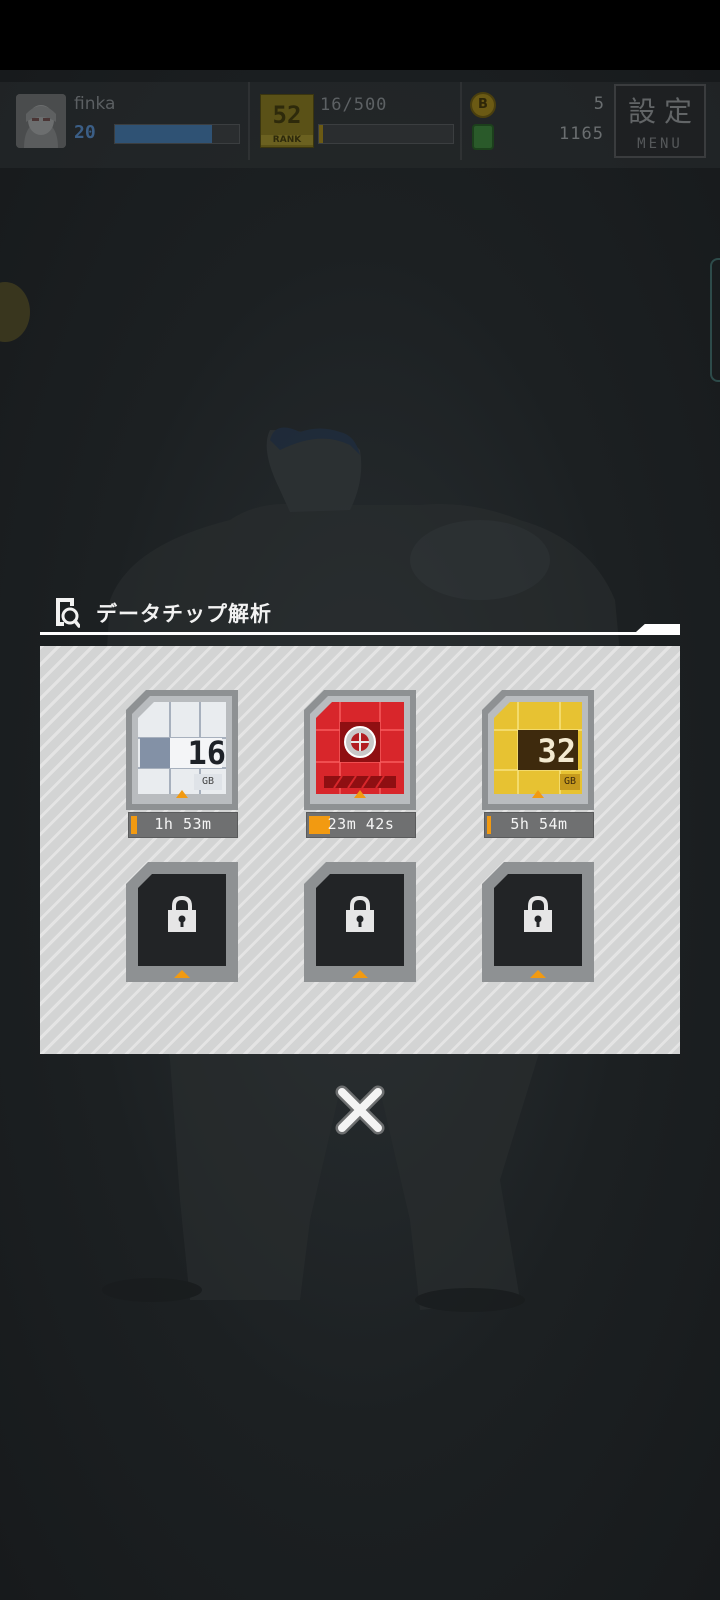 The width and height of the screenshot is (720, 1600). Describe the element at coordinates (85, 132) in the screenshot. I see `player-level: 20` at that location.